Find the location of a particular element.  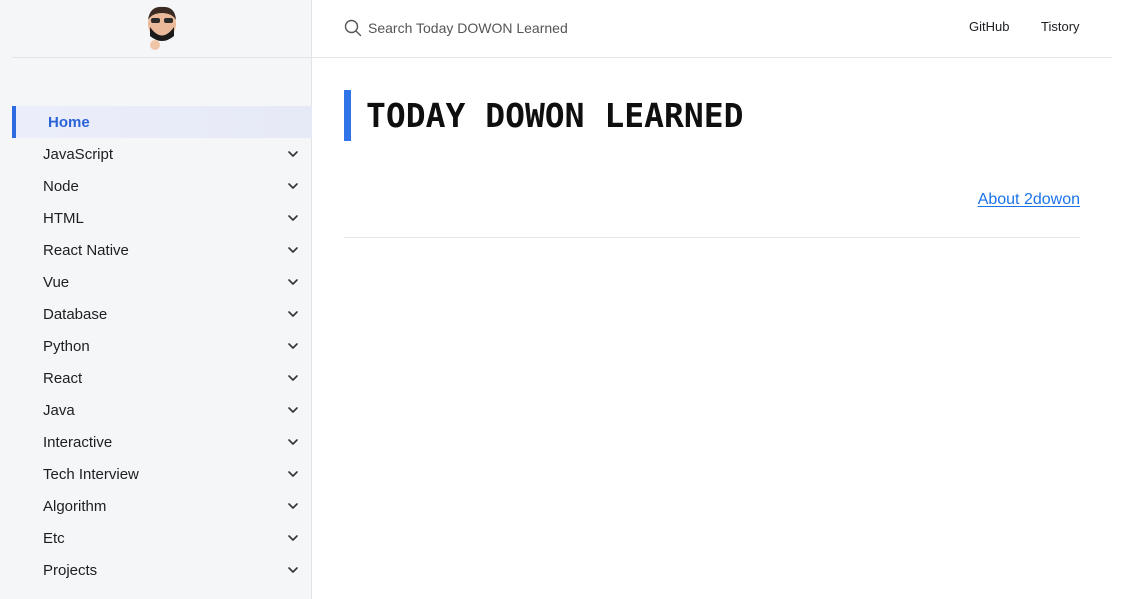

sidebar-item-label: Projects is located at coordinates (70, 570).